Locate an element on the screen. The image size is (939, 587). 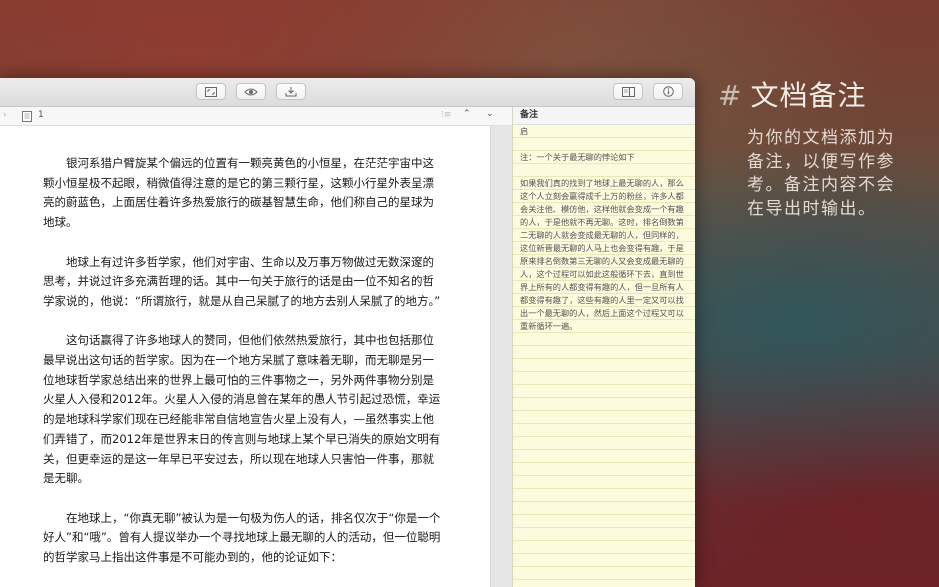
sidebar-toggle-icon is located at coordinates (628, 91).